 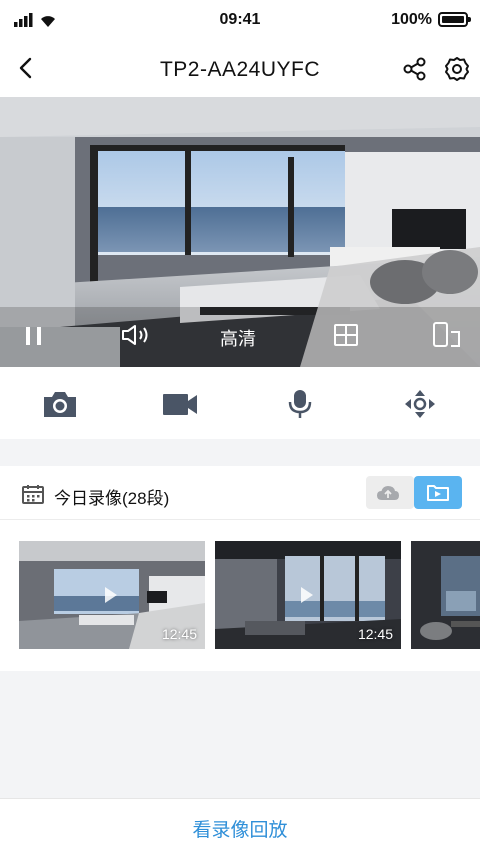 What do you see at coordinates (33, 494) in the screenshot?
I see `calendar-icon` at bounding box center [33, 494].